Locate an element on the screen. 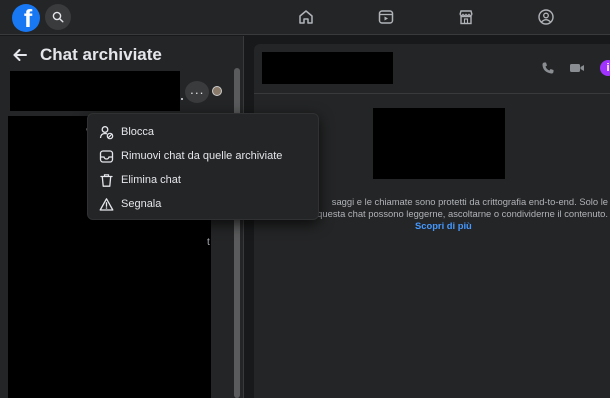  search-icon is located at coordinates (58, 17).